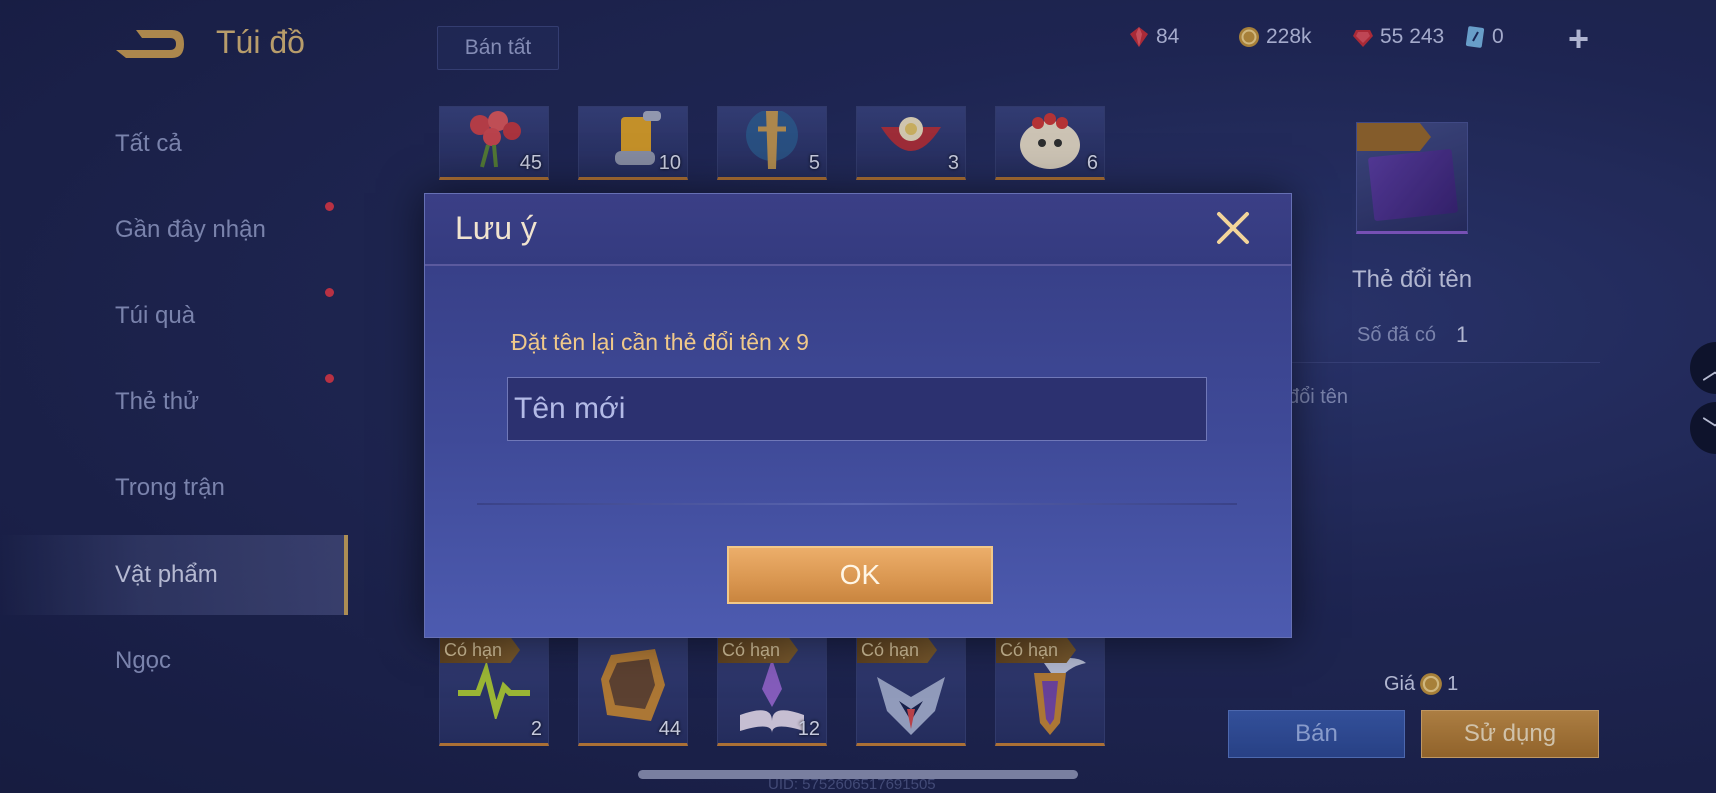  I want to click on close-icon, so click(1233, 228).